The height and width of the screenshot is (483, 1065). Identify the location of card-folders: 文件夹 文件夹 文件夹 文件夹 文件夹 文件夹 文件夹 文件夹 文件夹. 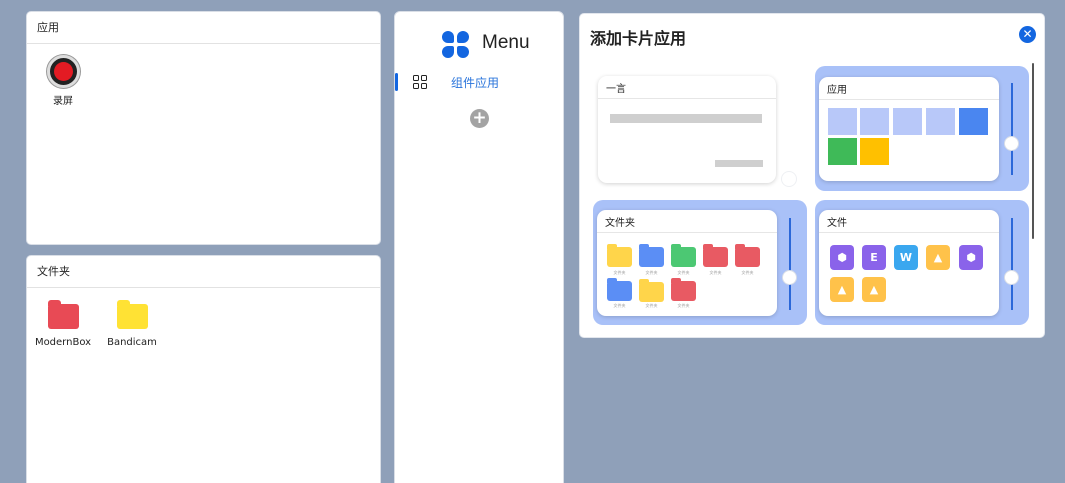
(687, 263).